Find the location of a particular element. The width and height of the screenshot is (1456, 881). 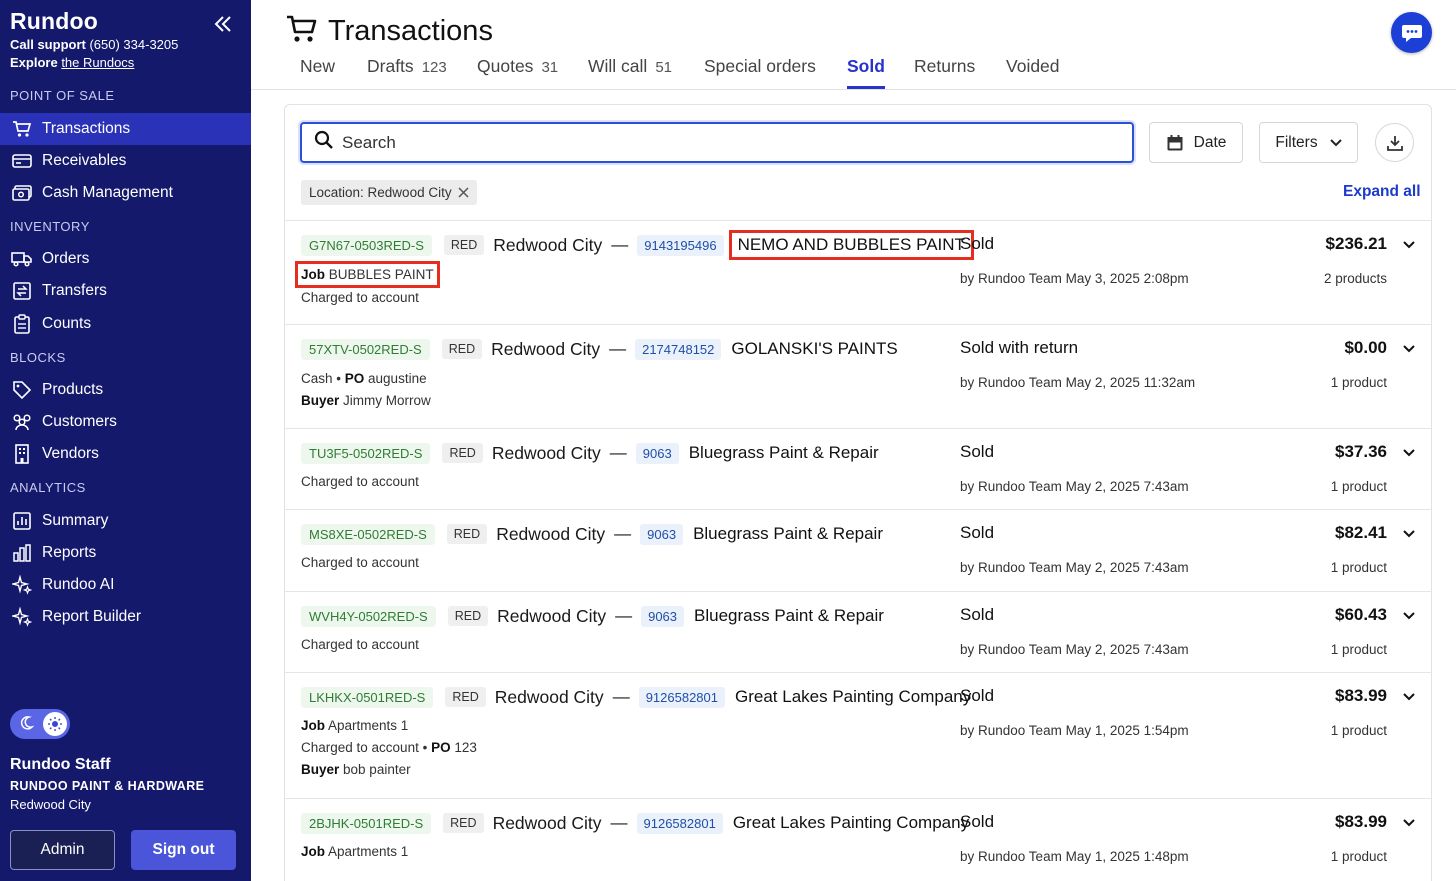

sidebar-item-reports: Reports is located at coordinates (125, 553).